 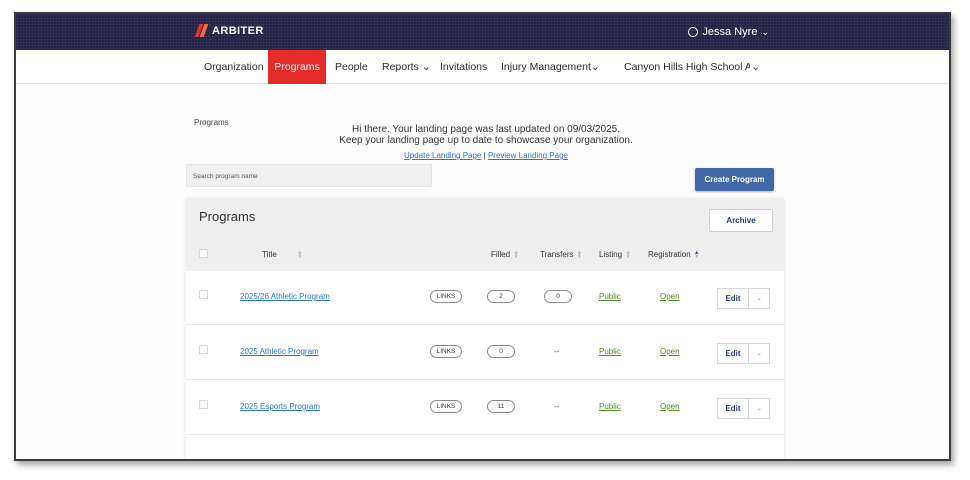 I want to click on user-circle-icon, so click(x=693, y=32).